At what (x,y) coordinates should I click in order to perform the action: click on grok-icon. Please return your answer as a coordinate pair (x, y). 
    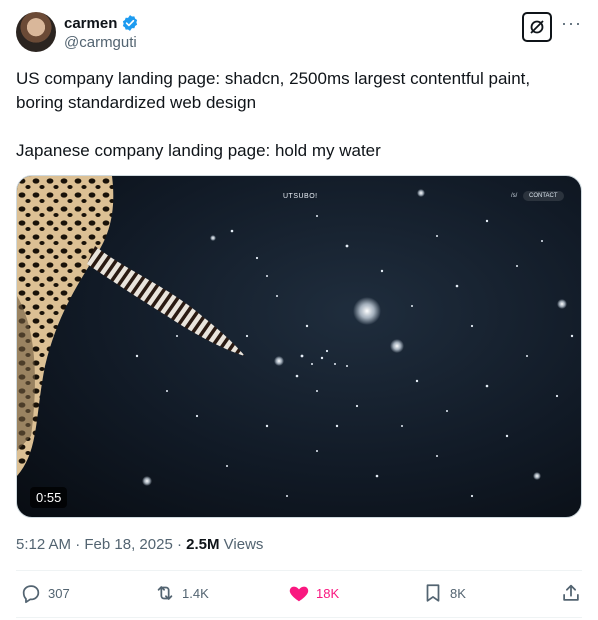
    Looking at the image, I should click on (537, 27).